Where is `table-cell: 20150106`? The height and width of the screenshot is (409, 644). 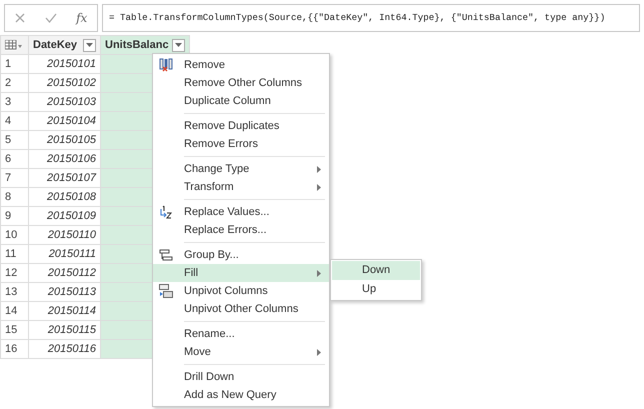 table-cell: 20150106 is located at coordinates (64, 159).